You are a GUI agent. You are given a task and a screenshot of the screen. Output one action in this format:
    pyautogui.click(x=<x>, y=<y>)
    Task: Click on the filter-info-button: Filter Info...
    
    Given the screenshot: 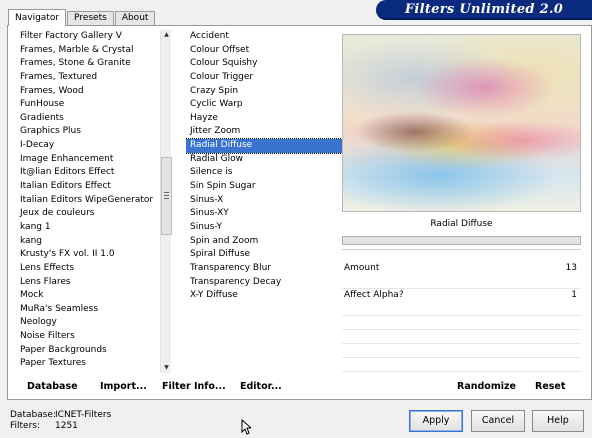 What is the action you would take?
    pyautogui.click(x=194, y=386)
    